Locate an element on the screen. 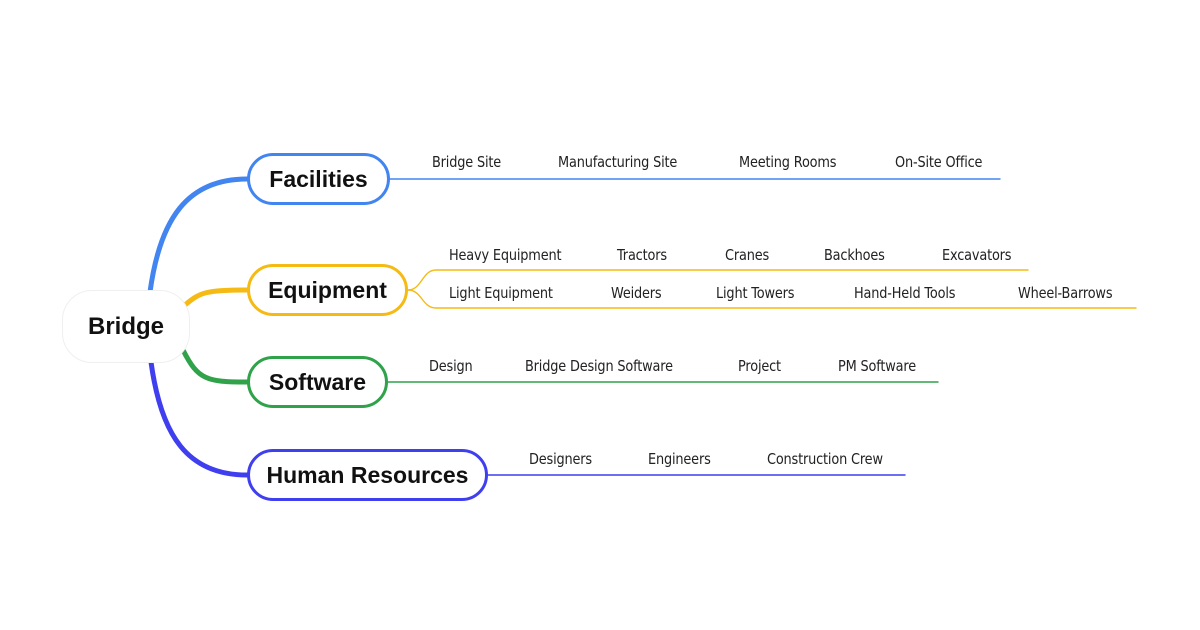  leaf-on-site-office: On-Site Office is located at coordinates (938, 162).